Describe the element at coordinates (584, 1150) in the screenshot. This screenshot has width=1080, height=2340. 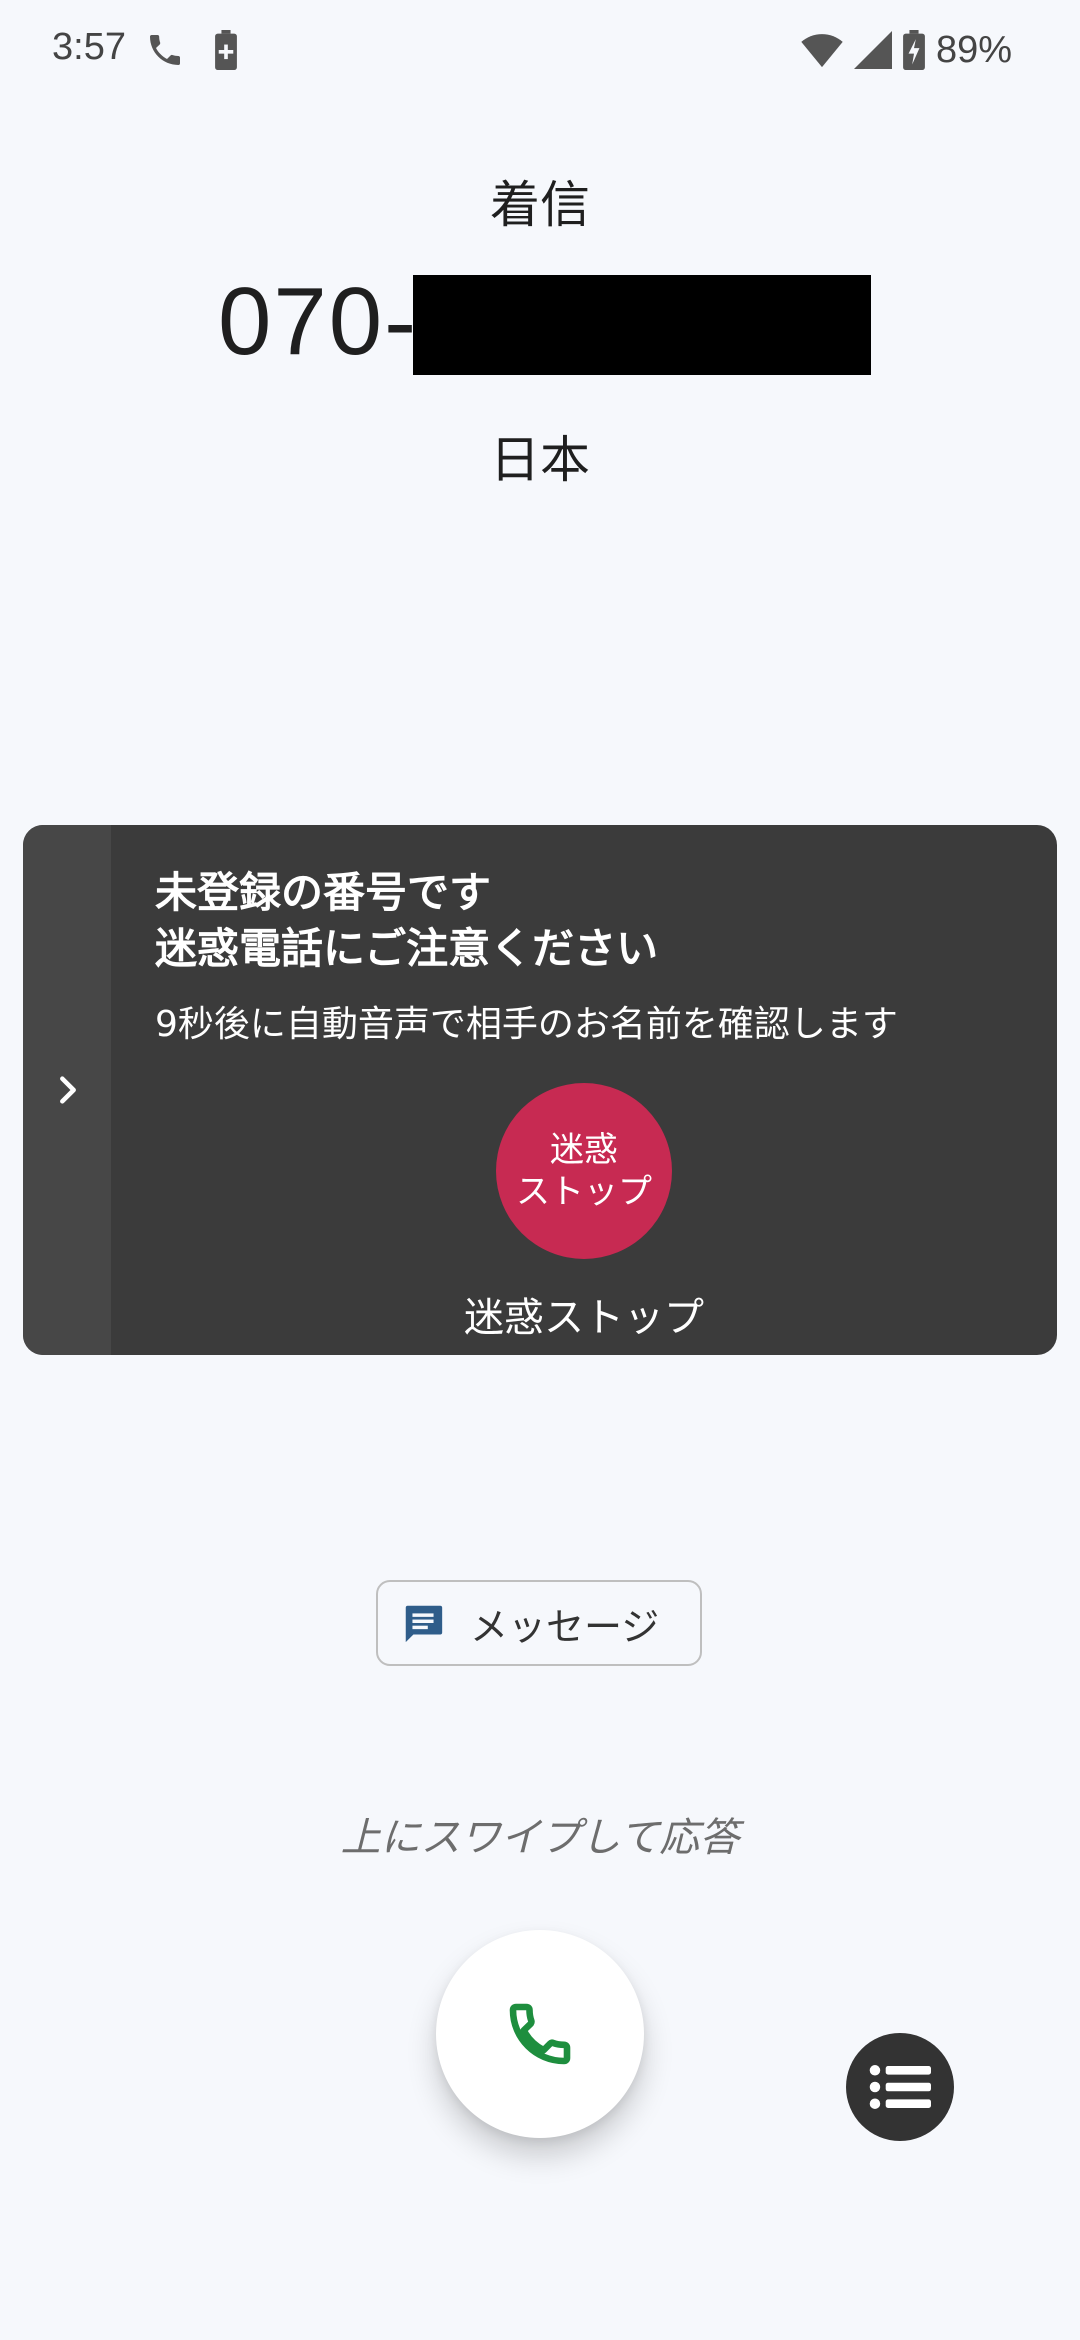
I see `spam-stop-button-line1: 迷惑` at that location.